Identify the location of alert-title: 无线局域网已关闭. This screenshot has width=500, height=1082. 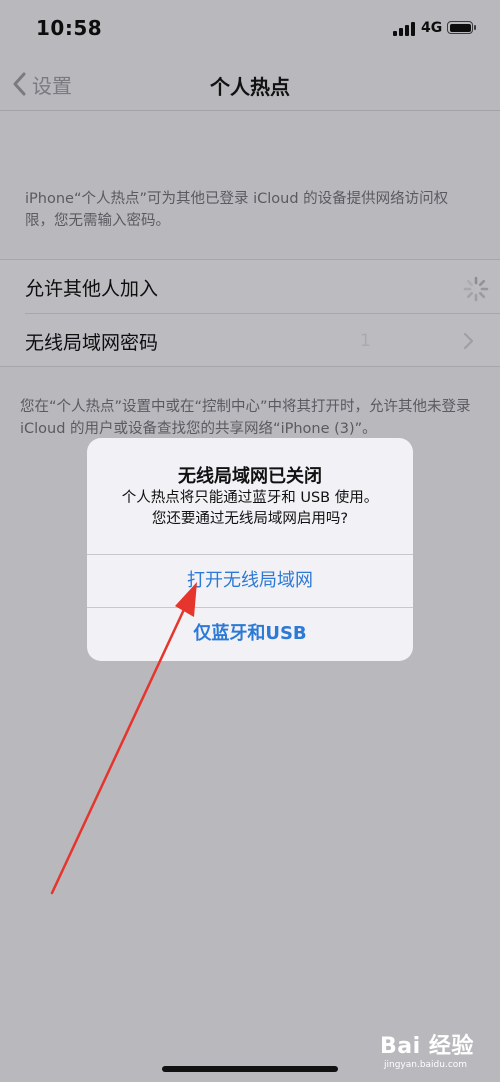
(250, 476).